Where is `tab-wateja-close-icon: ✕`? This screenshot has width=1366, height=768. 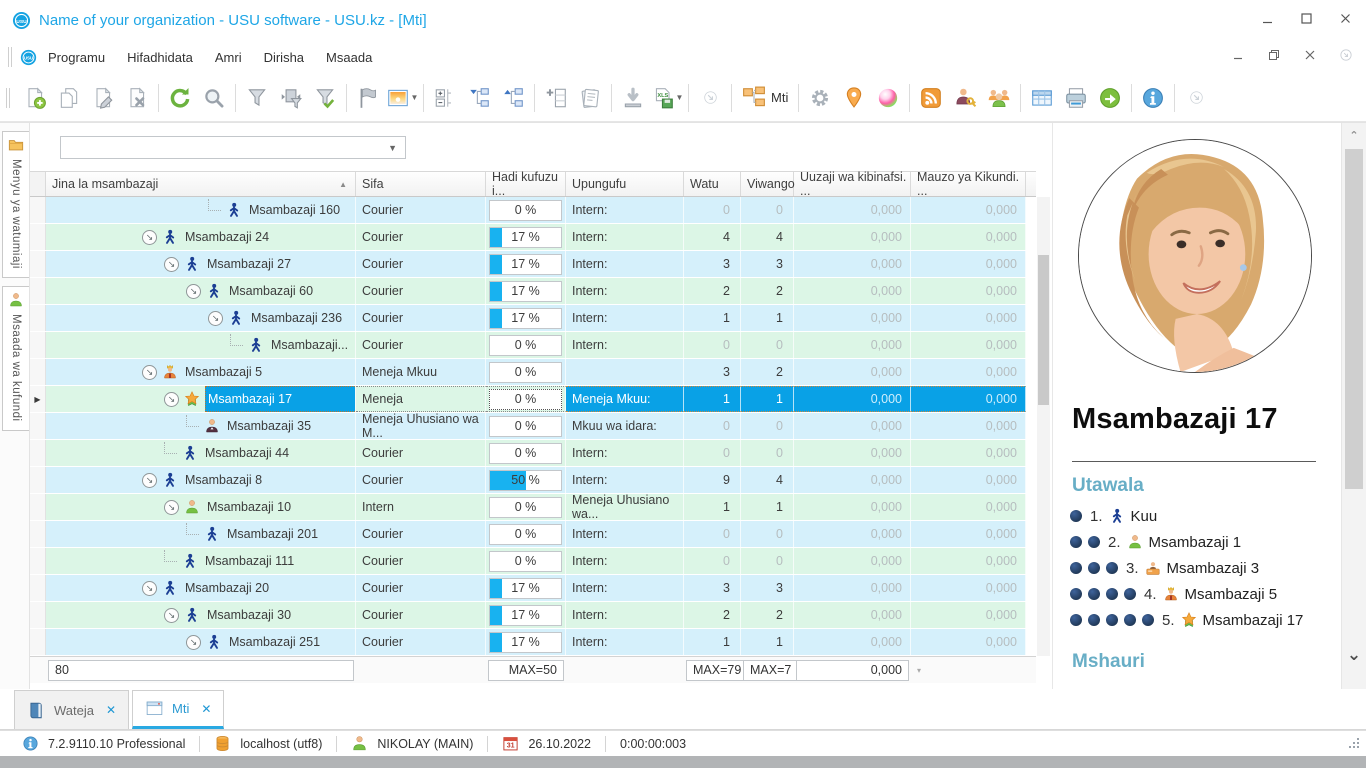 tab-wateja-close-icon: ✕ is located at coordinates (111, 710).